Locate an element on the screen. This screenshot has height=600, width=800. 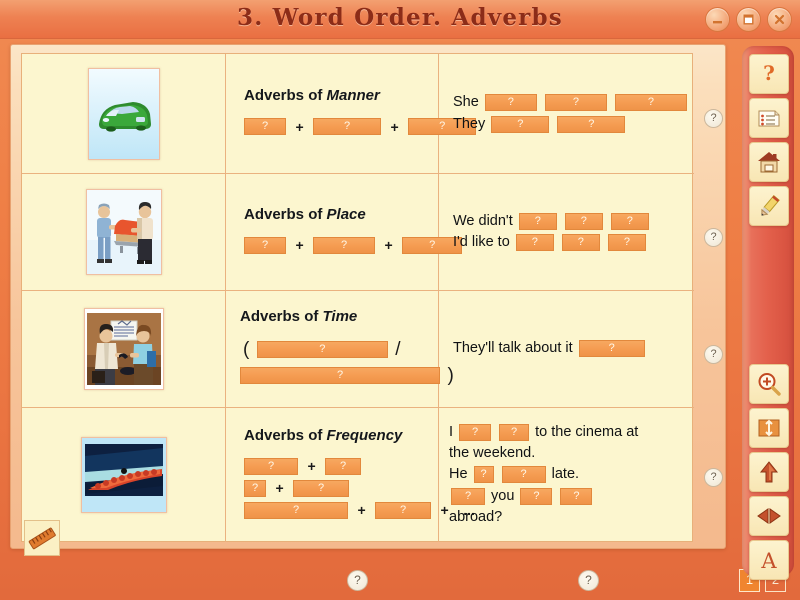
help-button: ? is located at coordinates (769, 74).